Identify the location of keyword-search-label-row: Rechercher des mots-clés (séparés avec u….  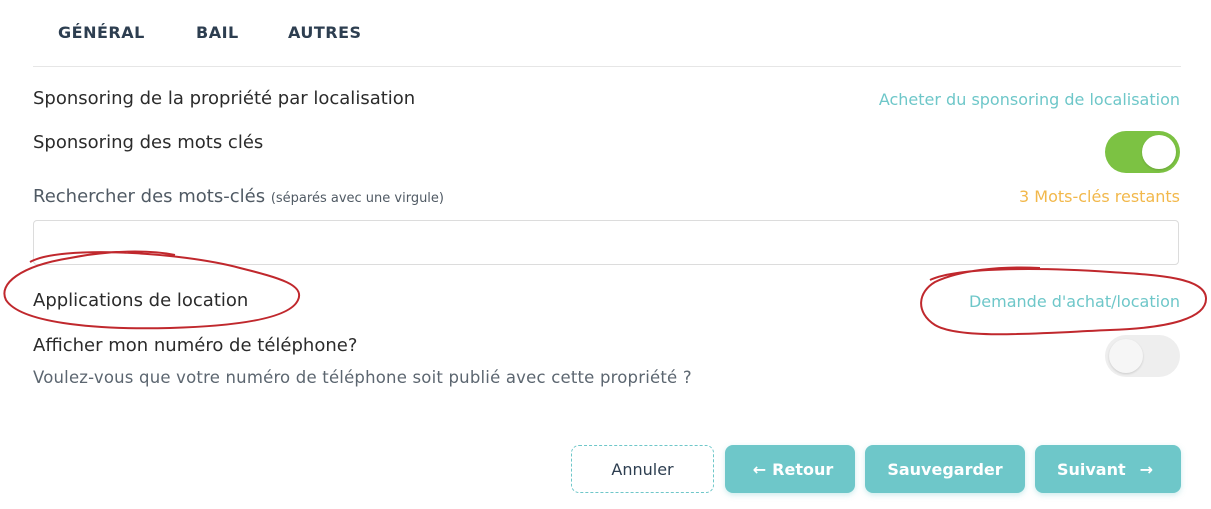
(238, 196).